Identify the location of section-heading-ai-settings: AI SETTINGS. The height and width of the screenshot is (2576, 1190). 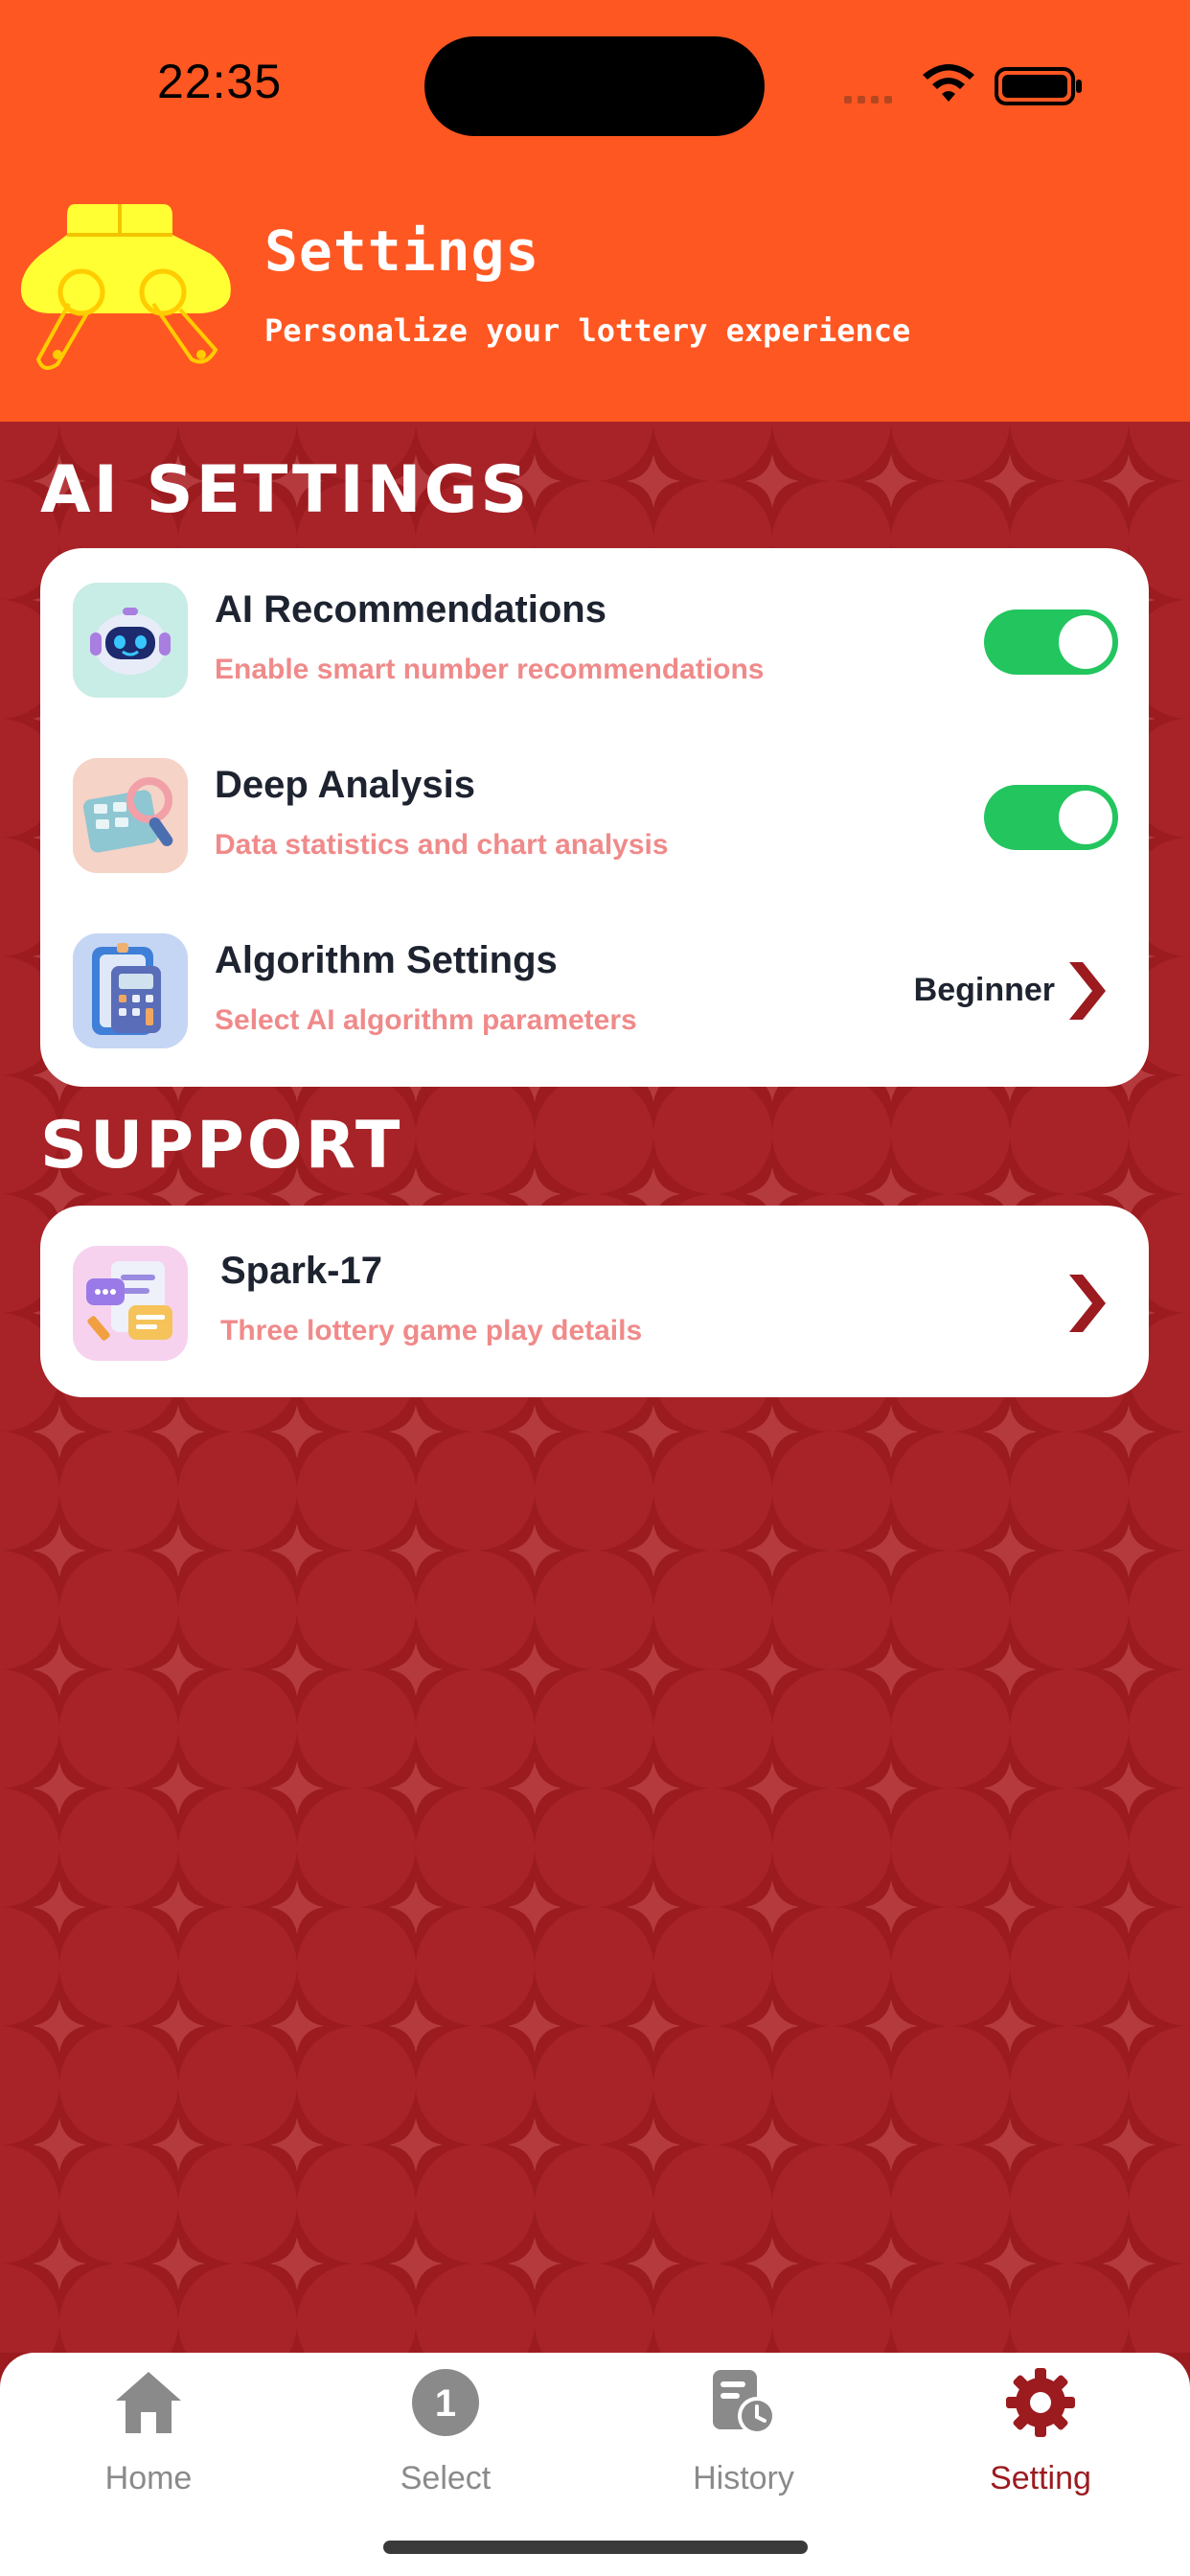
(286, 490).